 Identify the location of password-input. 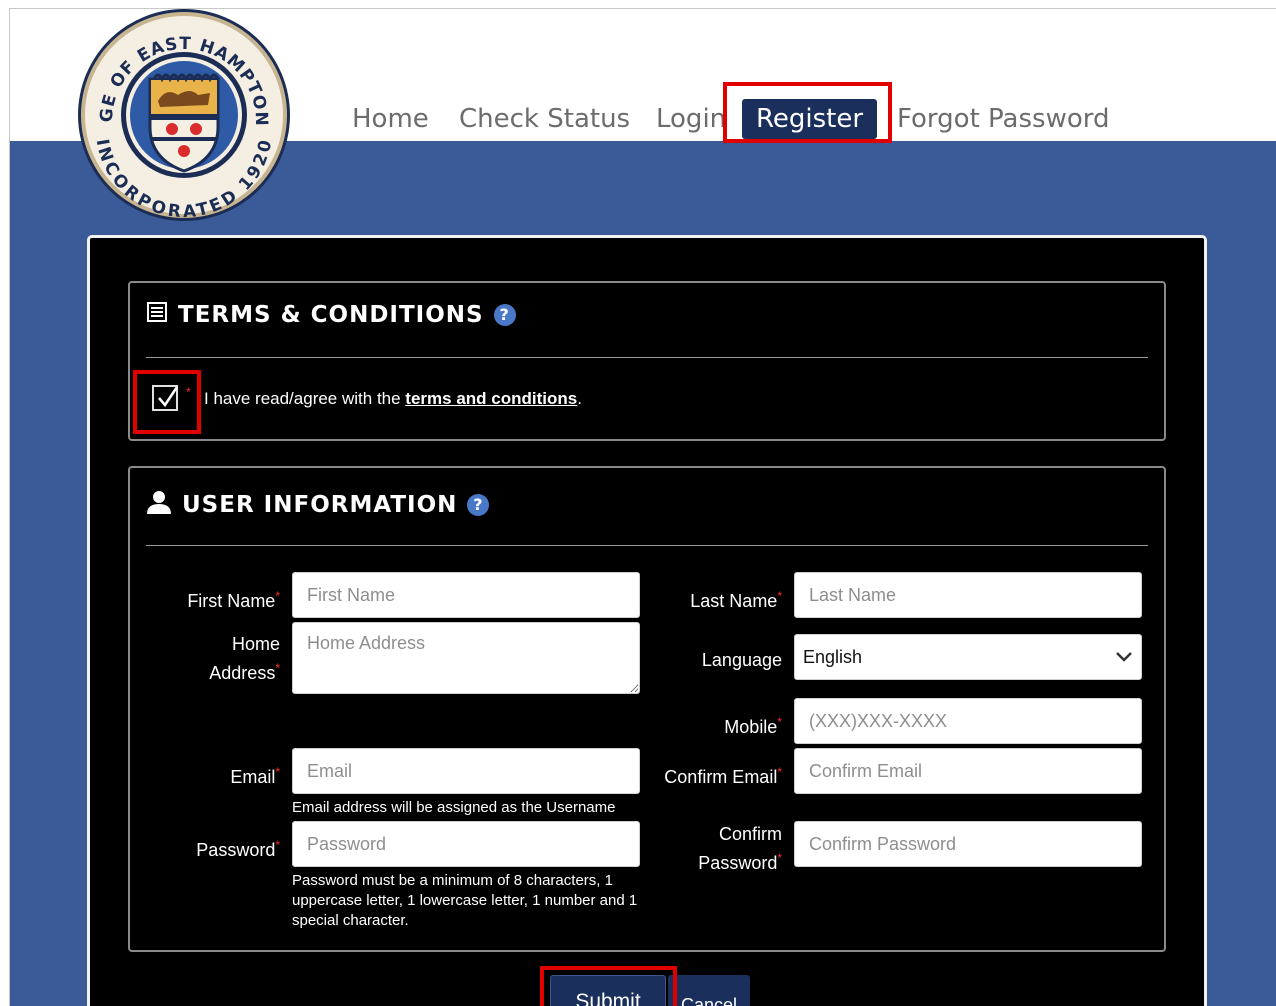
(466, 844).